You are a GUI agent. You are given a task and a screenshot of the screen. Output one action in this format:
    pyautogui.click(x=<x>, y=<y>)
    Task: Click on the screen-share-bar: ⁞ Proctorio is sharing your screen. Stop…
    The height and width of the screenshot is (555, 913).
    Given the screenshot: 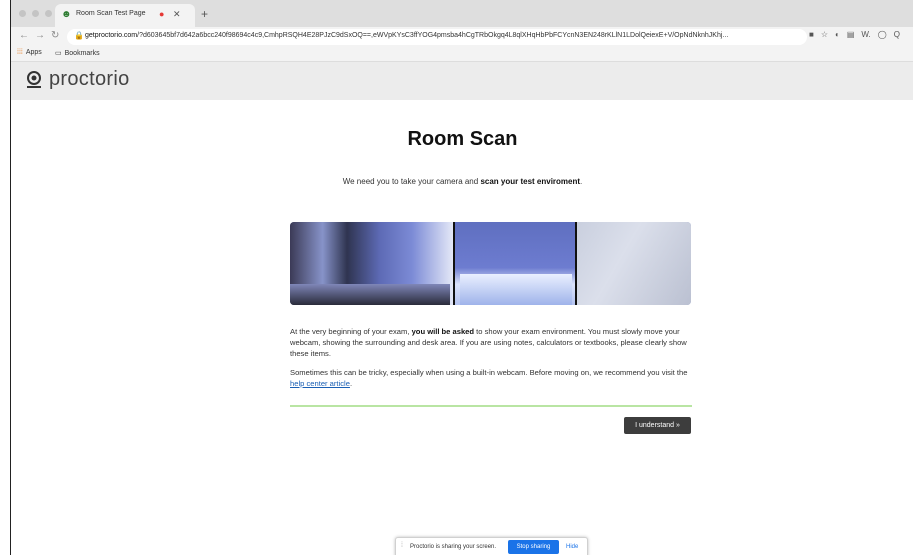 What is the action you would take?
    pyautogui.click(x=491, y=546)
    